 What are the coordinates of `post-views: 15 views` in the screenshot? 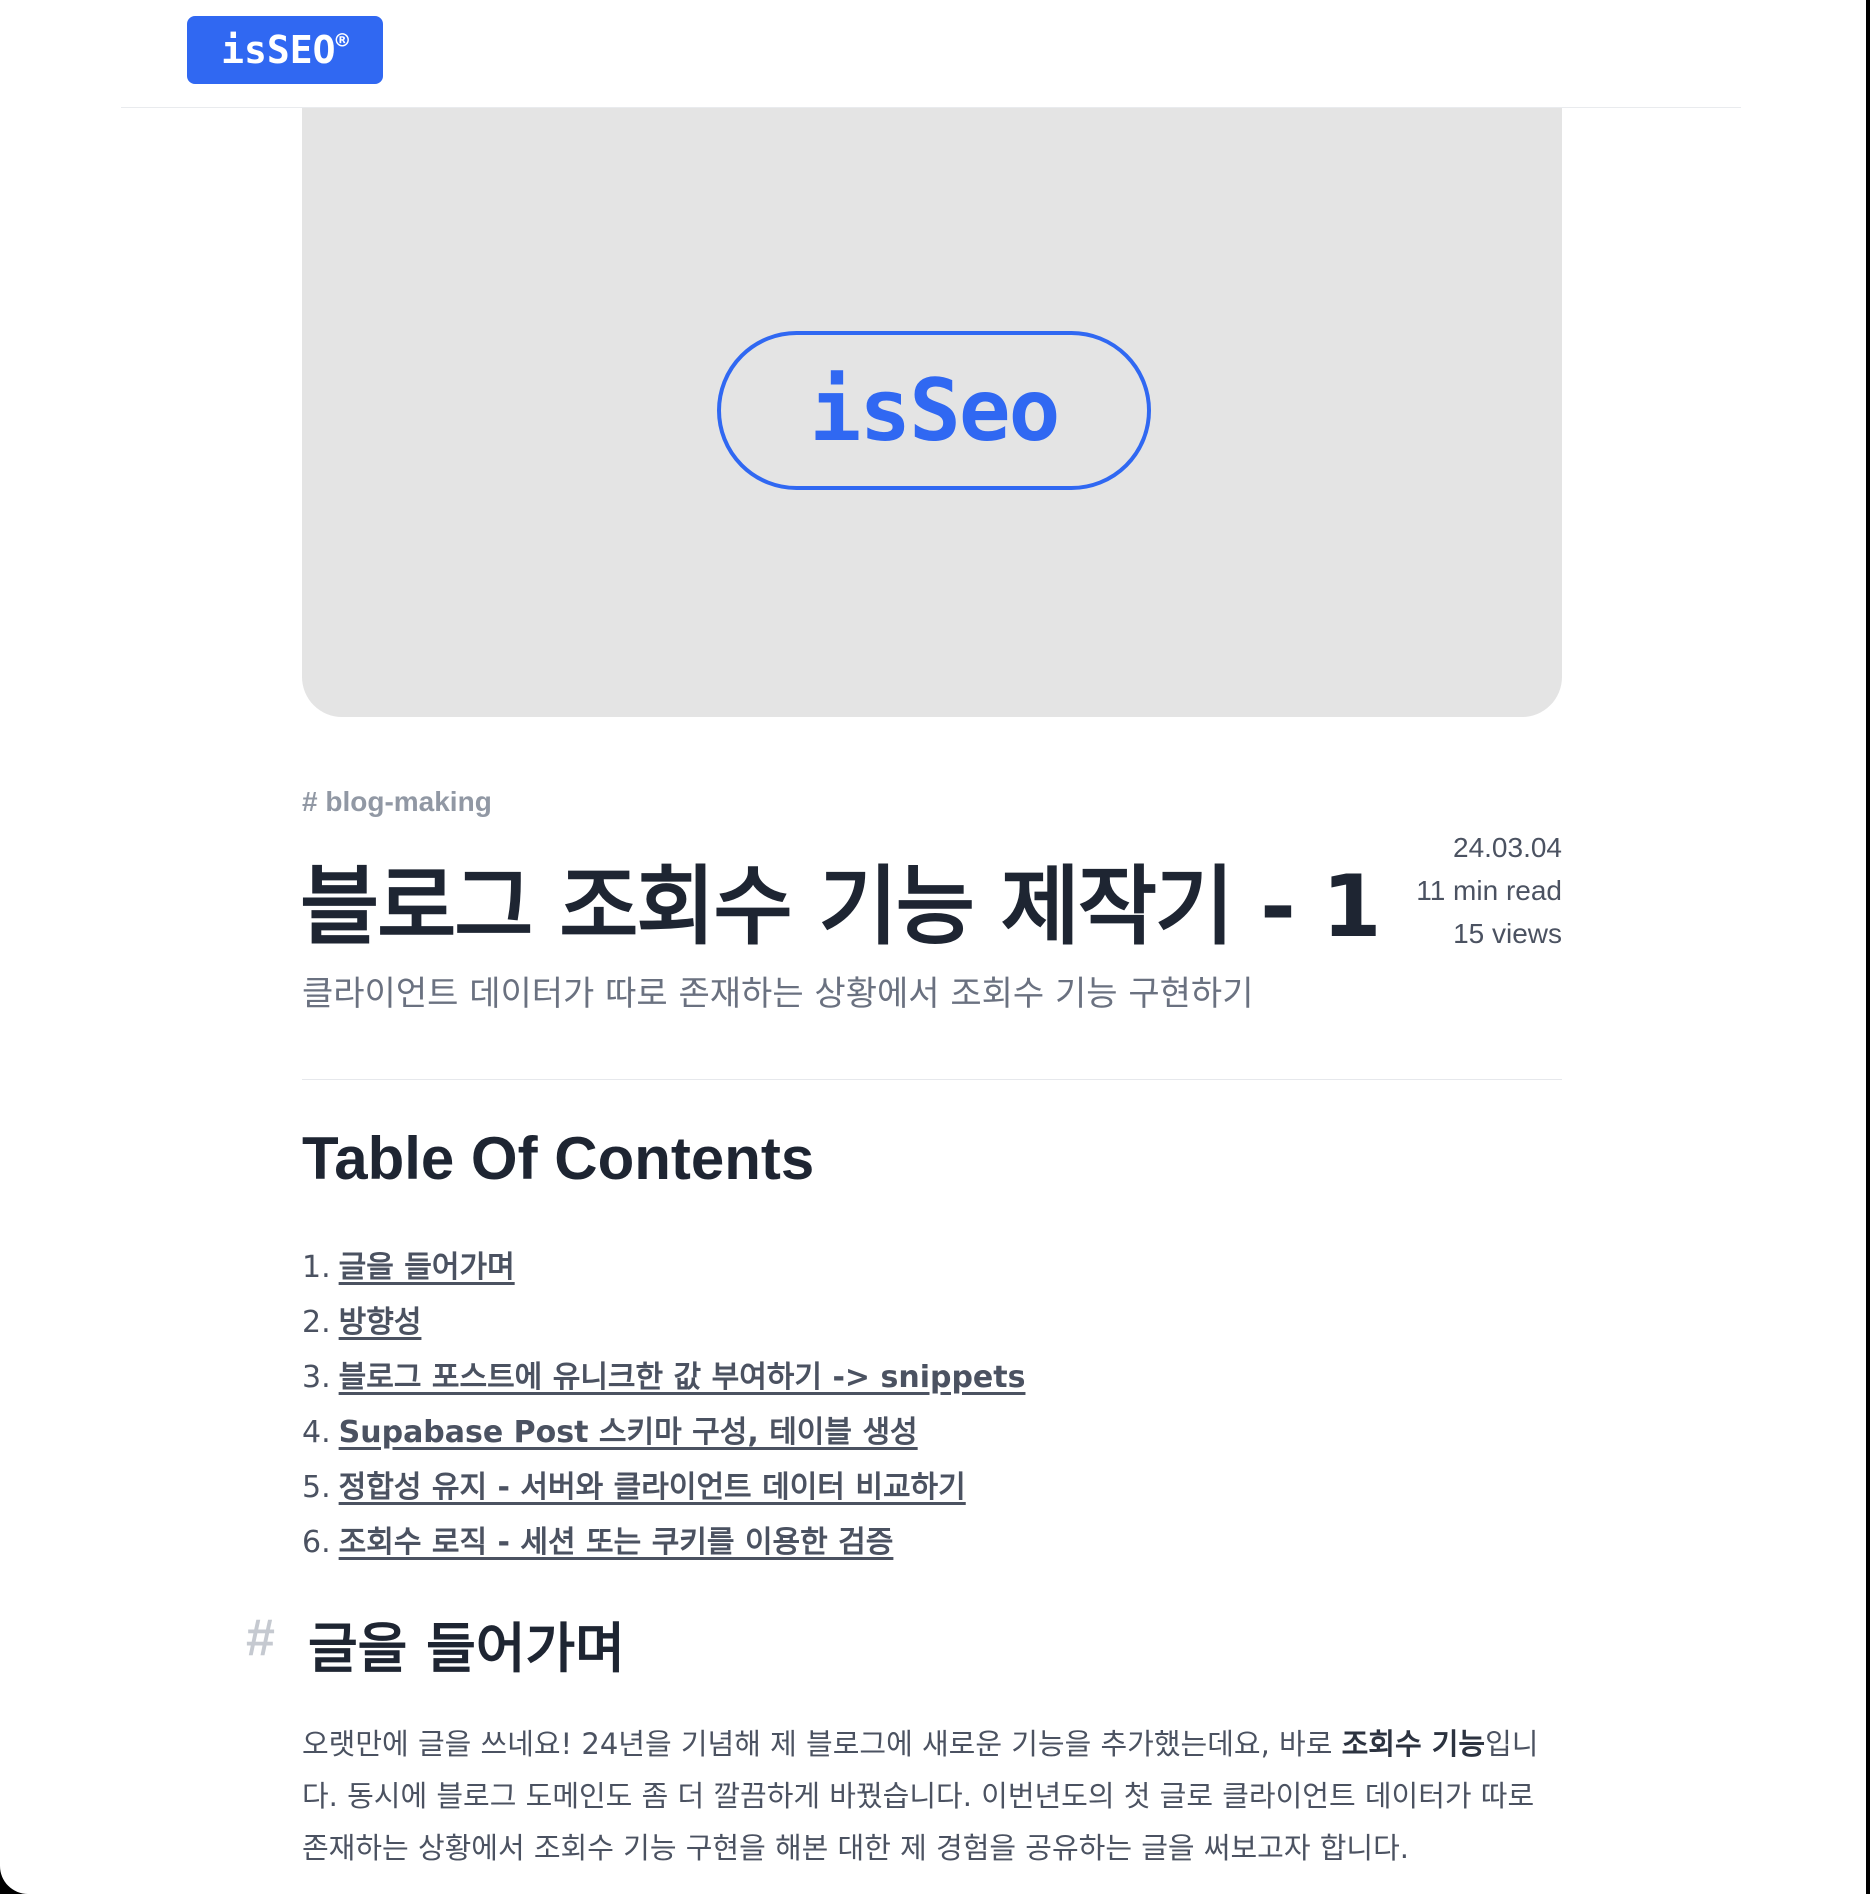 It's located at (1507, 933).